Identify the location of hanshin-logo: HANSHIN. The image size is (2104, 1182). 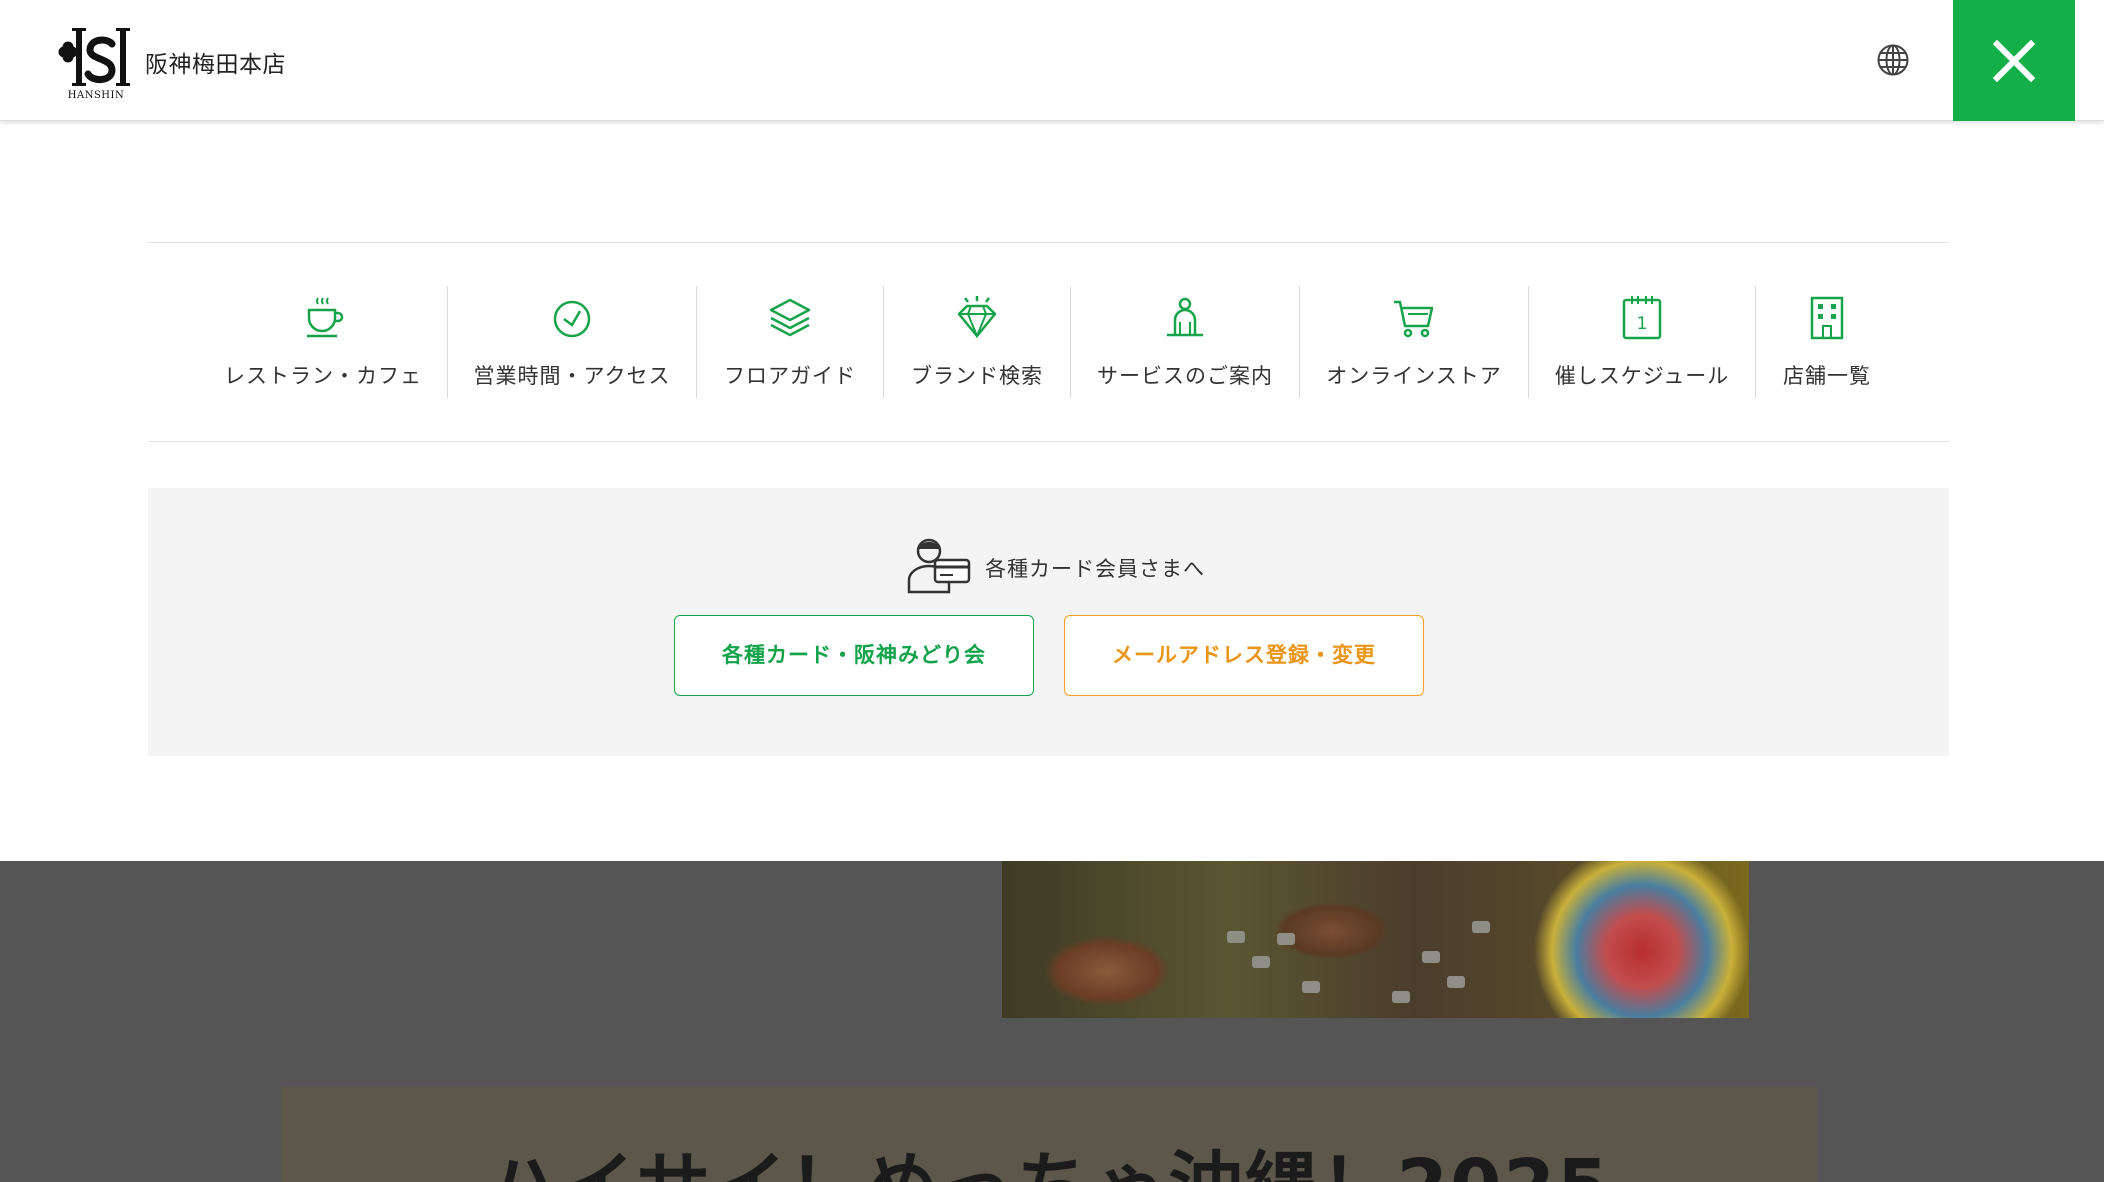
(96, 64).